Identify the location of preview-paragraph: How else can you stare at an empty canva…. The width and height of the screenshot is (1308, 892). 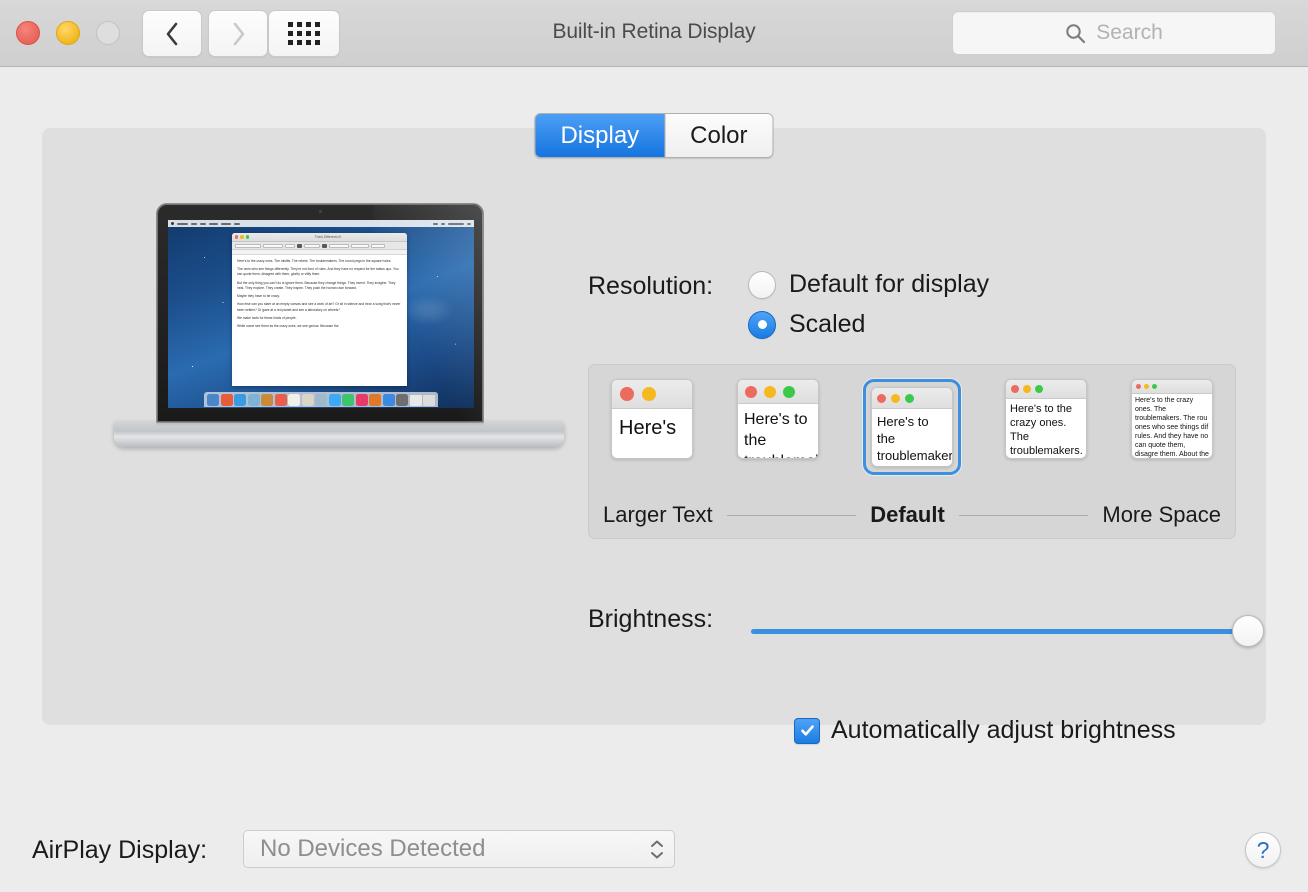
(319, 307).